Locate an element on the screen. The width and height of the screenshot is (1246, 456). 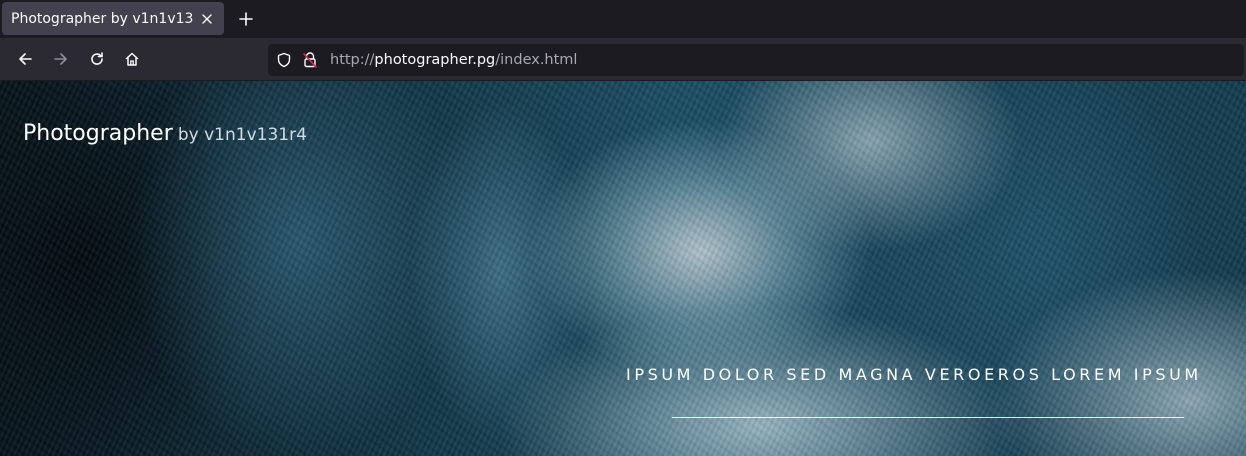
site-title-link: Photographer by v1n1v131r4 is located at coordinates (165, 133).